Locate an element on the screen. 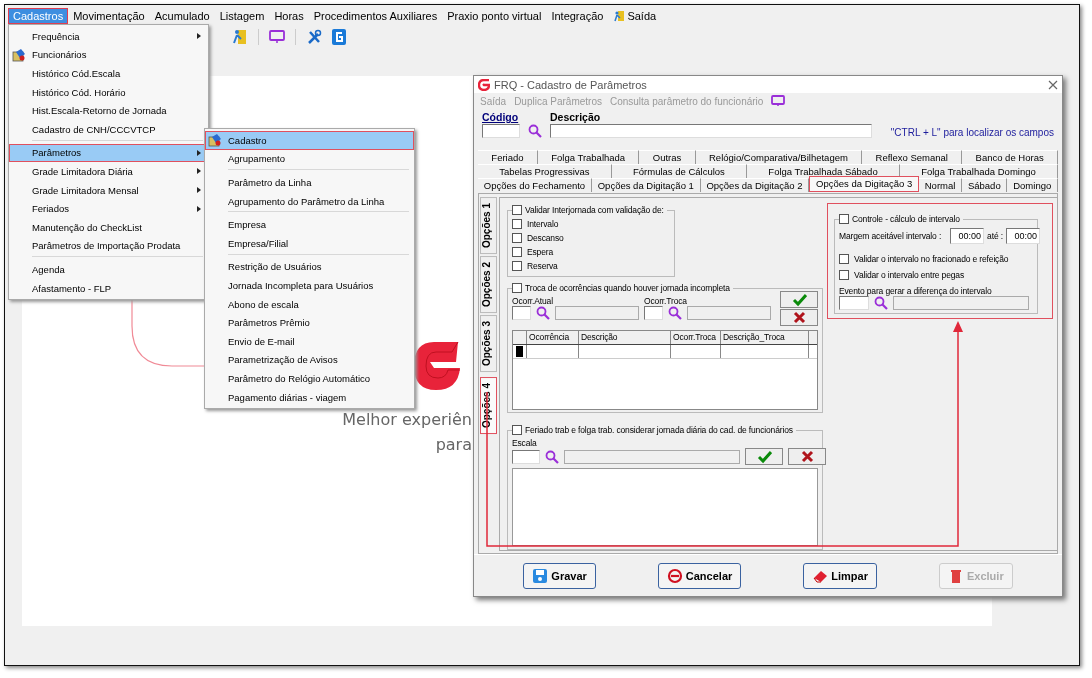 The image size is (1092, 678). menu-bar-item: Horas is located at coordinates (289, 16).